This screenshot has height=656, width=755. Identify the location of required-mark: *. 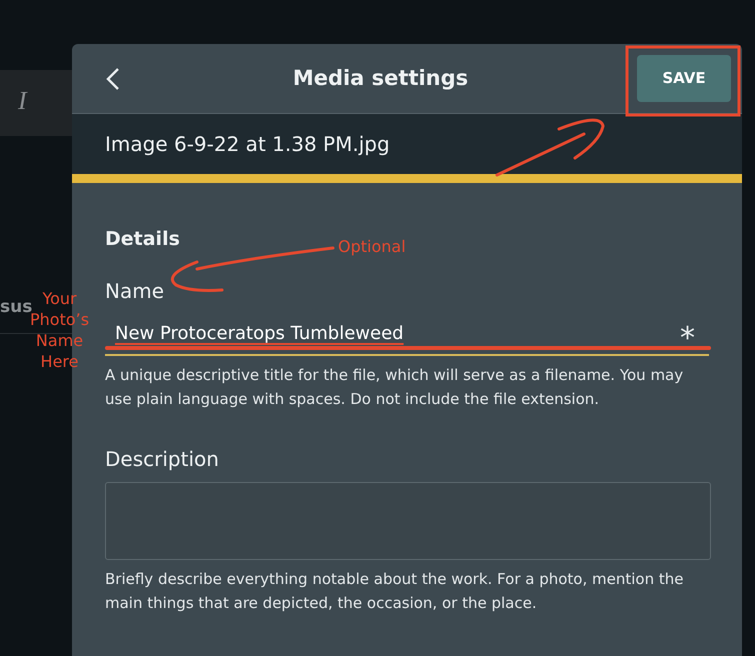
(687, 339).